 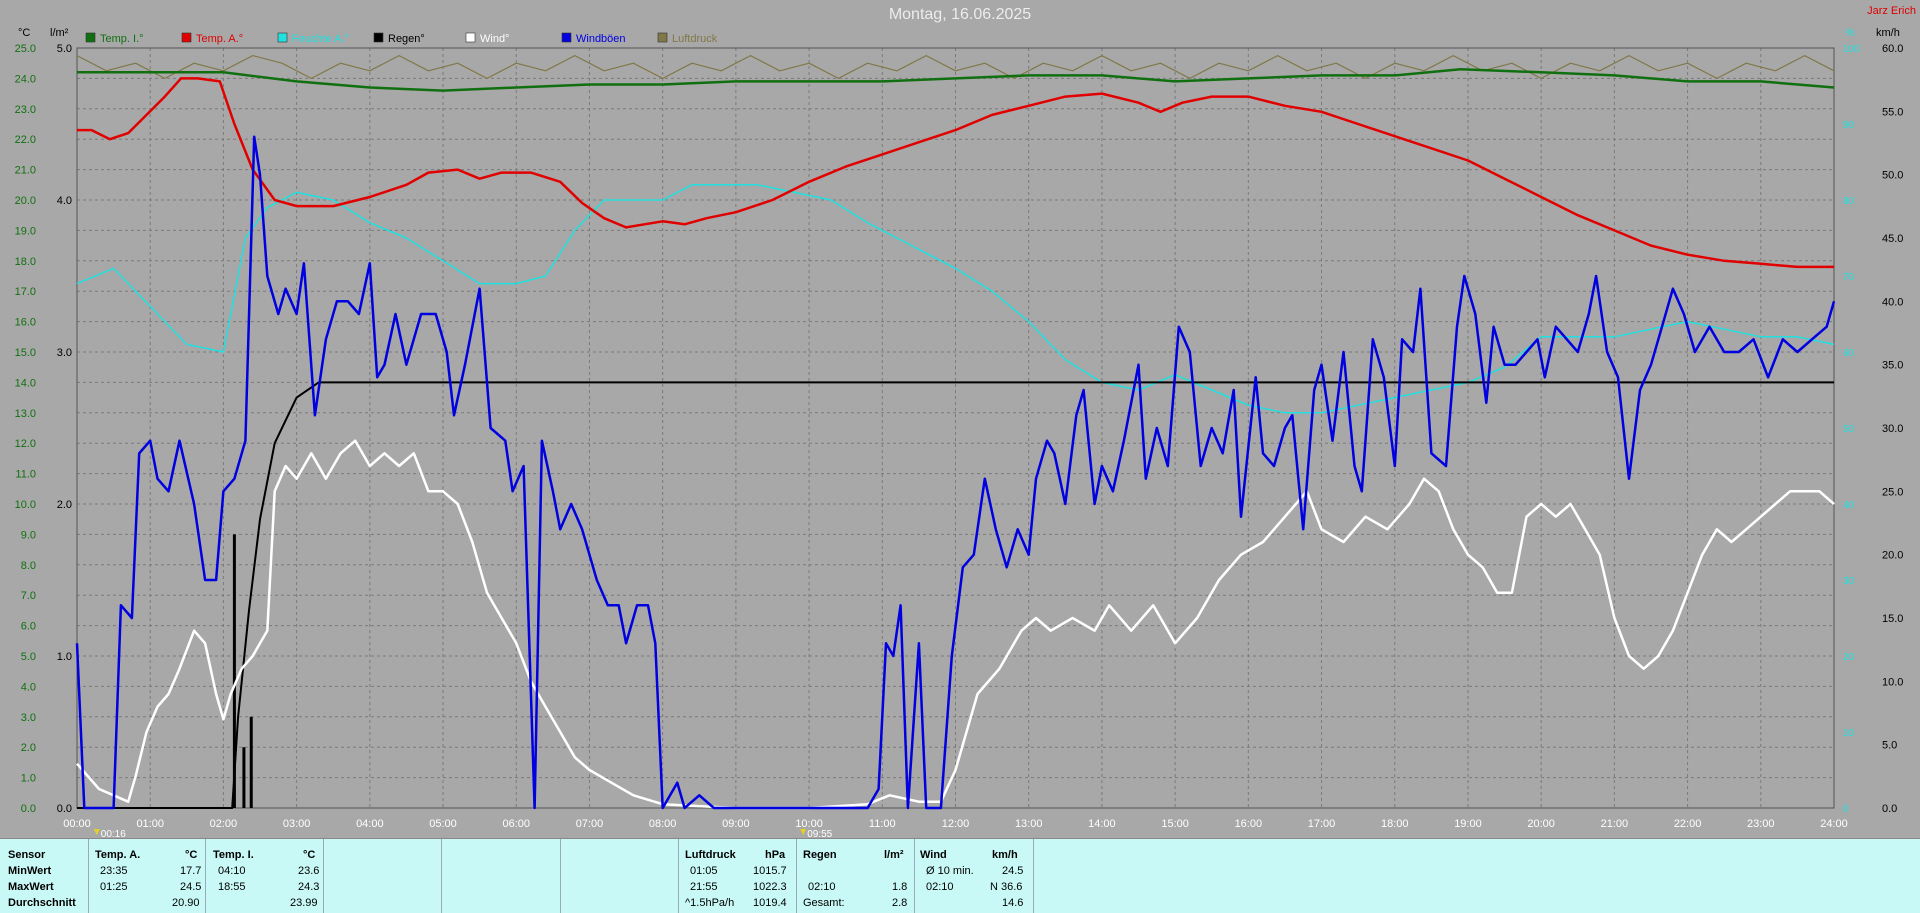 What do you see at coordinates (219, 39) in the screenshot?
I see `legend-label: Temp. A.°` at bounding box center [219, 39].